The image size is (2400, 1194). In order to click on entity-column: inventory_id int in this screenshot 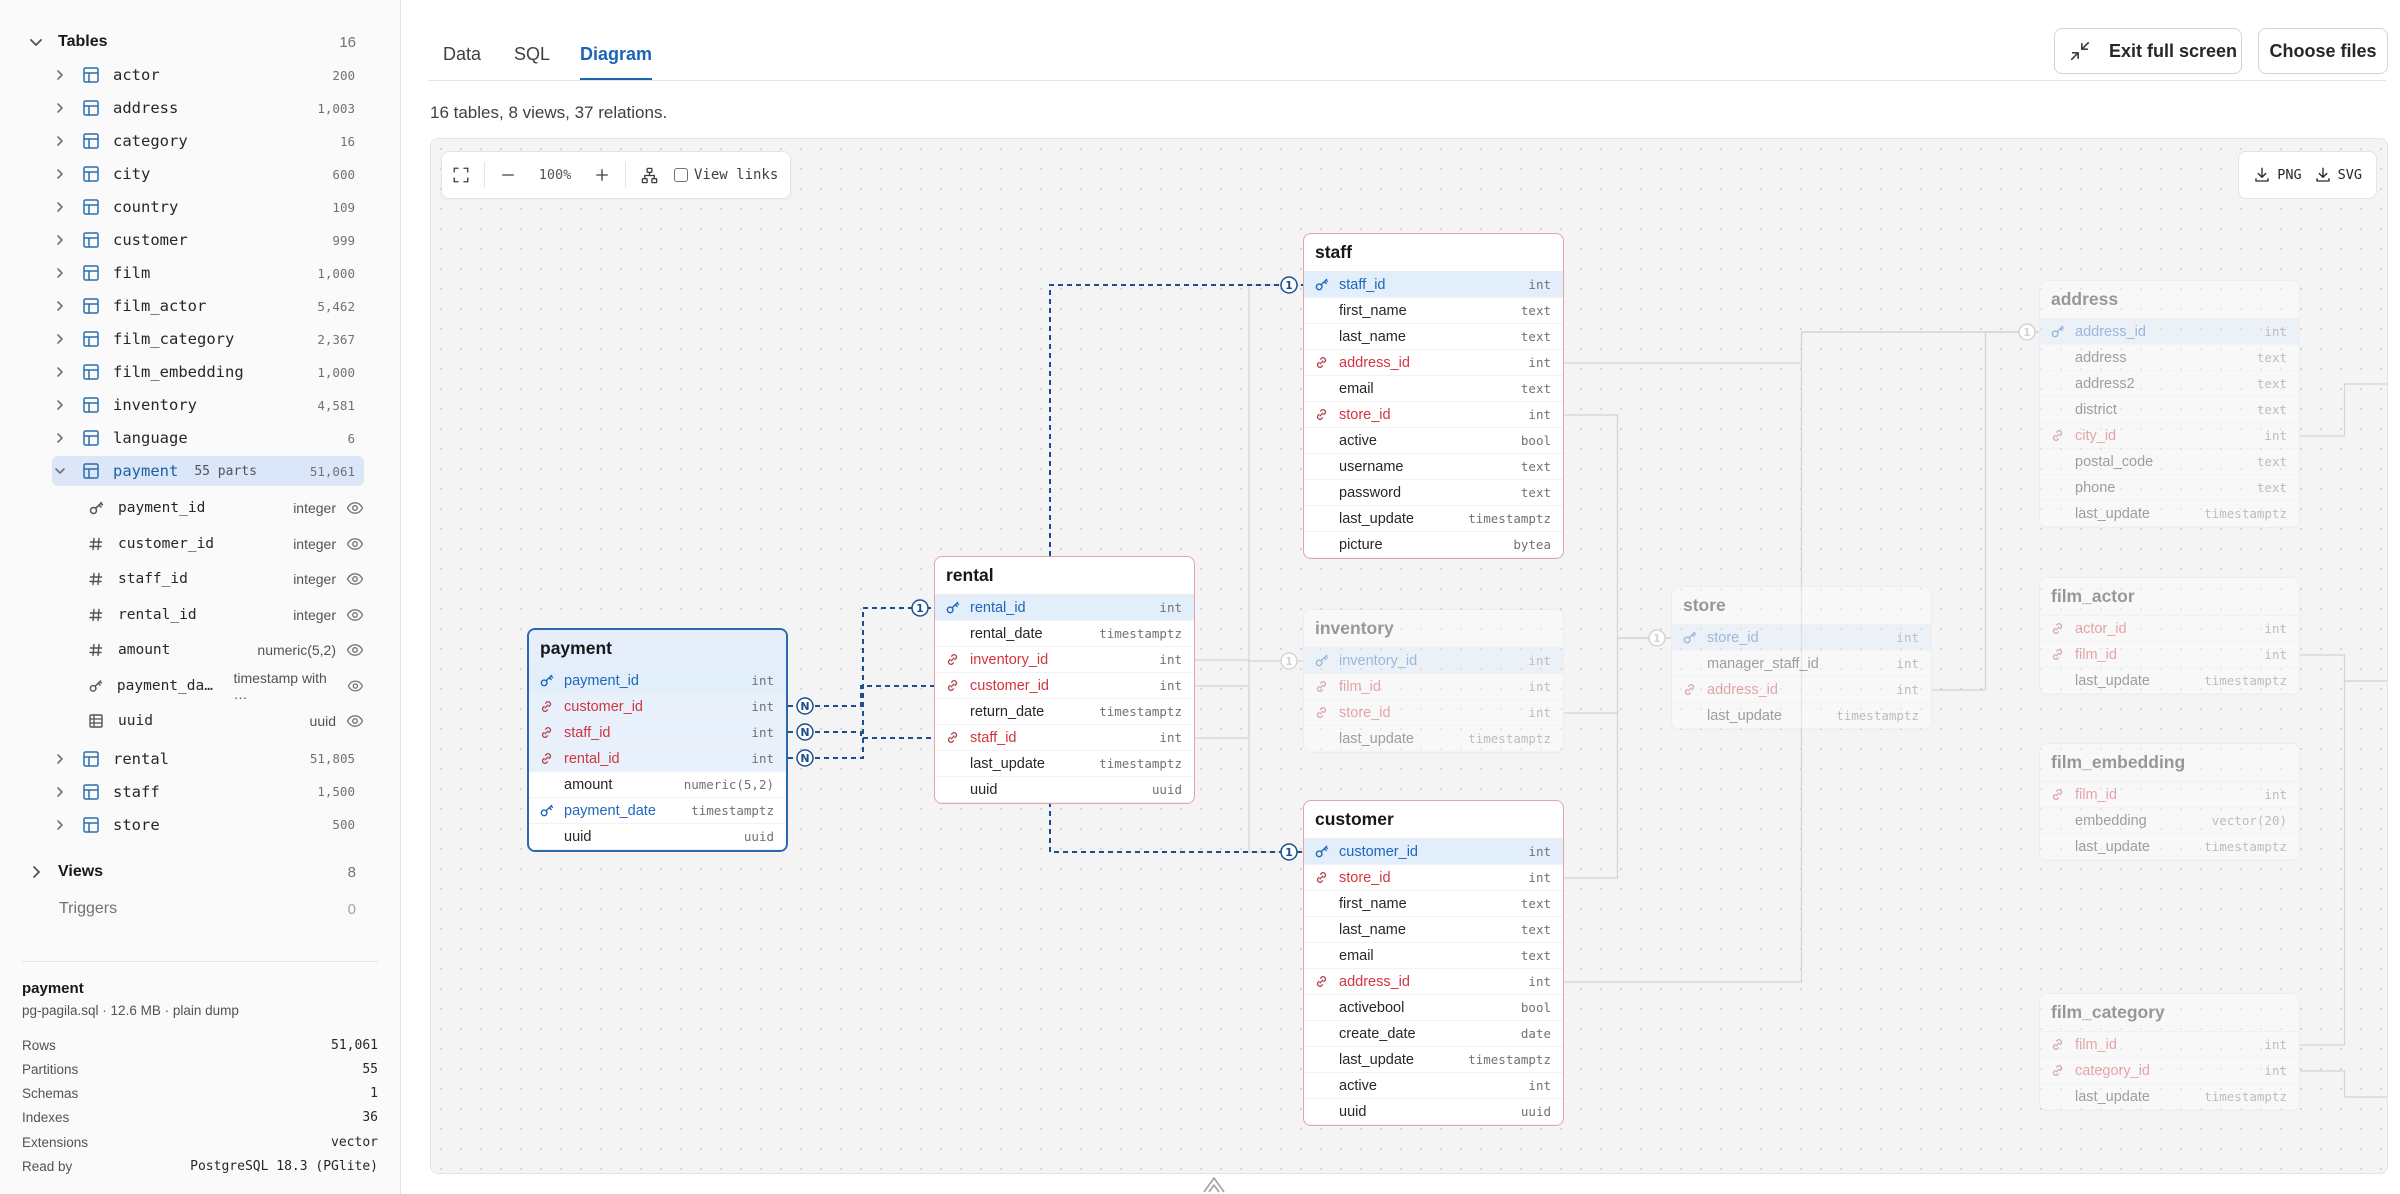, I will do `click(1433, 661)`.